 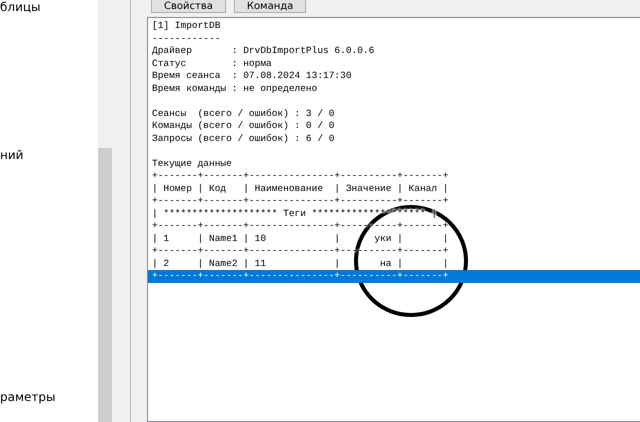 I want to click on toolbar-button: Команда, so click(x=270, y=6).